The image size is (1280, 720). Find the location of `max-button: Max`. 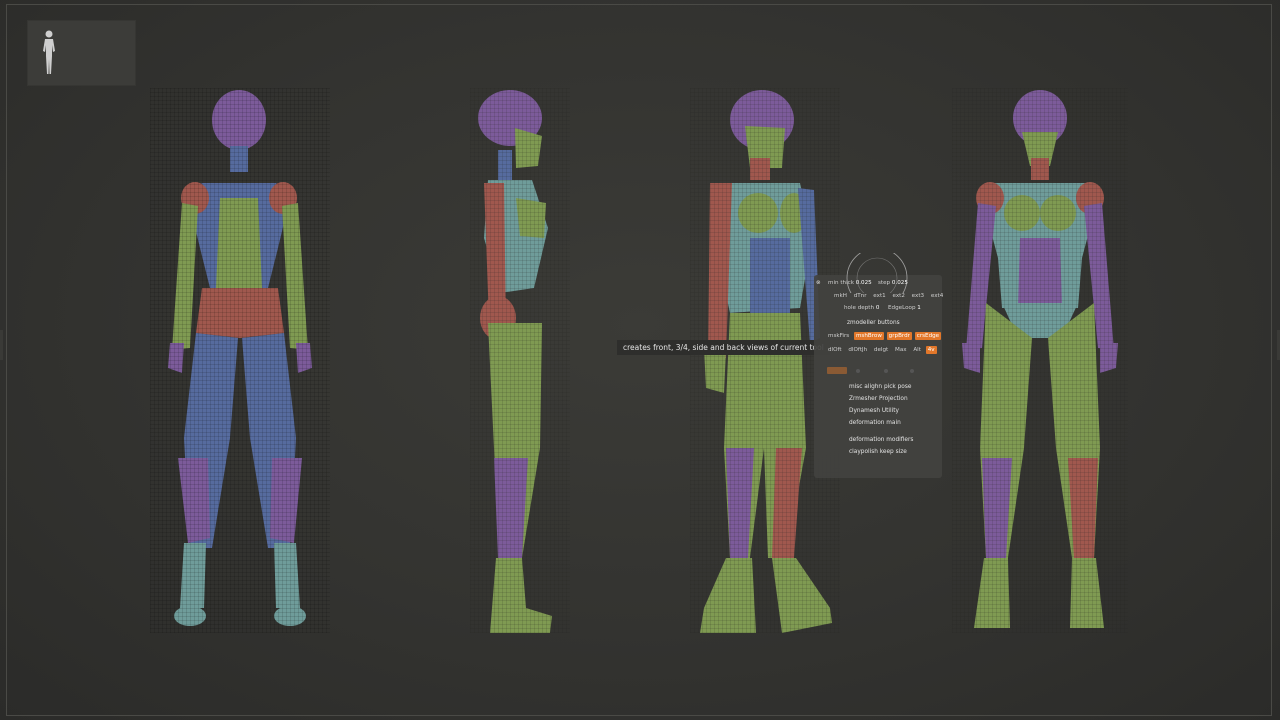

max-button: Max is located at coordinates (901, 350).